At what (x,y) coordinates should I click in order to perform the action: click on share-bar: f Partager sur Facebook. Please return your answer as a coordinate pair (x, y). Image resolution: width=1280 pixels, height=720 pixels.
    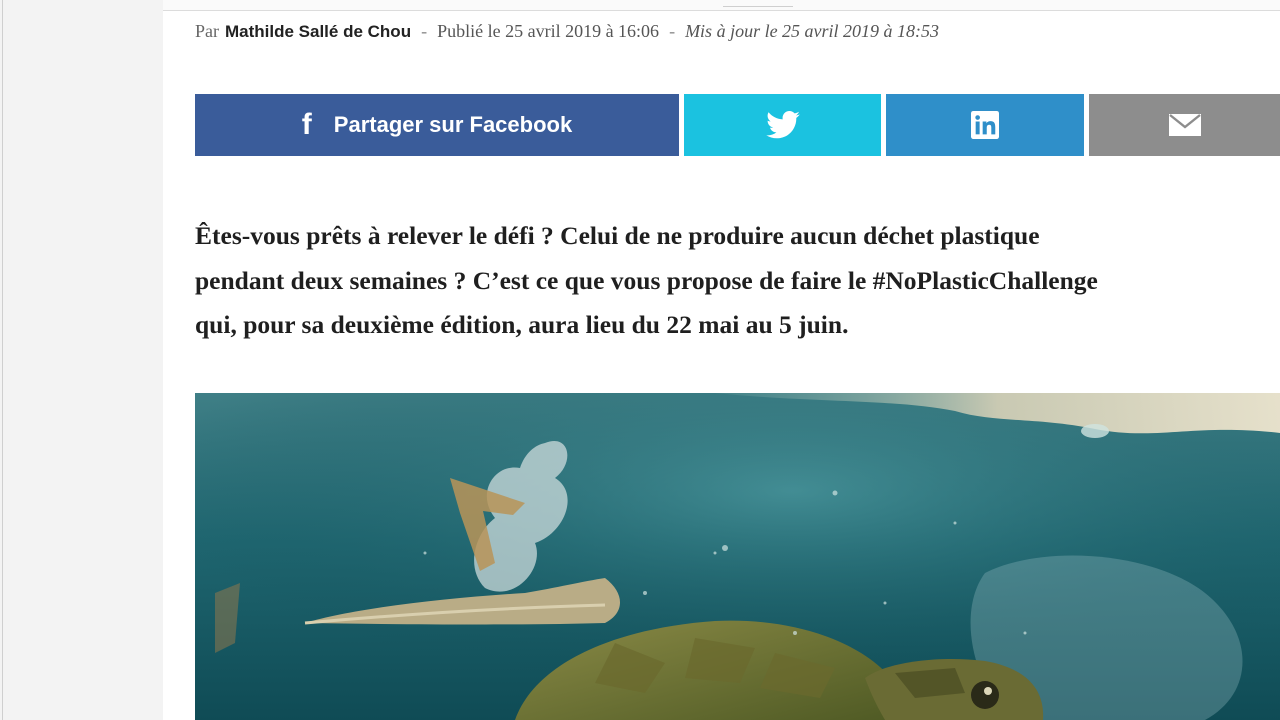
    Looking at the image, I should click on (737, 125).